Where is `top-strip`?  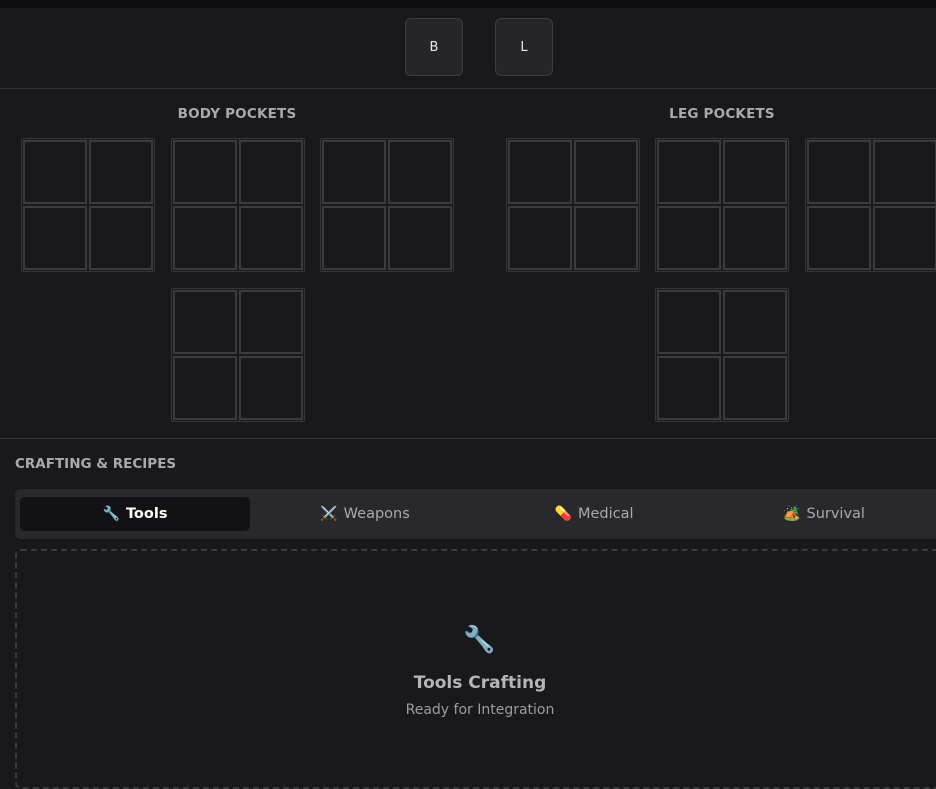
top-strip is located at coordinates (468, 4).